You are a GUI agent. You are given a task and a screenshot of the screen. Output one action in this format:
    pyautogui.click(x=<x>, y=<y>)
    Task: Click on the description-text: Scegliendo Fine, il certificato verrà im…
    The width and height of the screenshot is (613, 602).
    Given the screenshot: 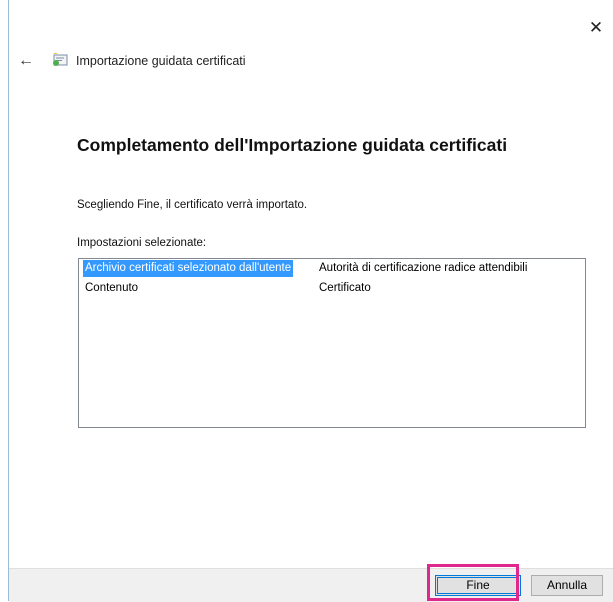 What is the action you would take?
    pyautogui.click(x=192, y=205)
    